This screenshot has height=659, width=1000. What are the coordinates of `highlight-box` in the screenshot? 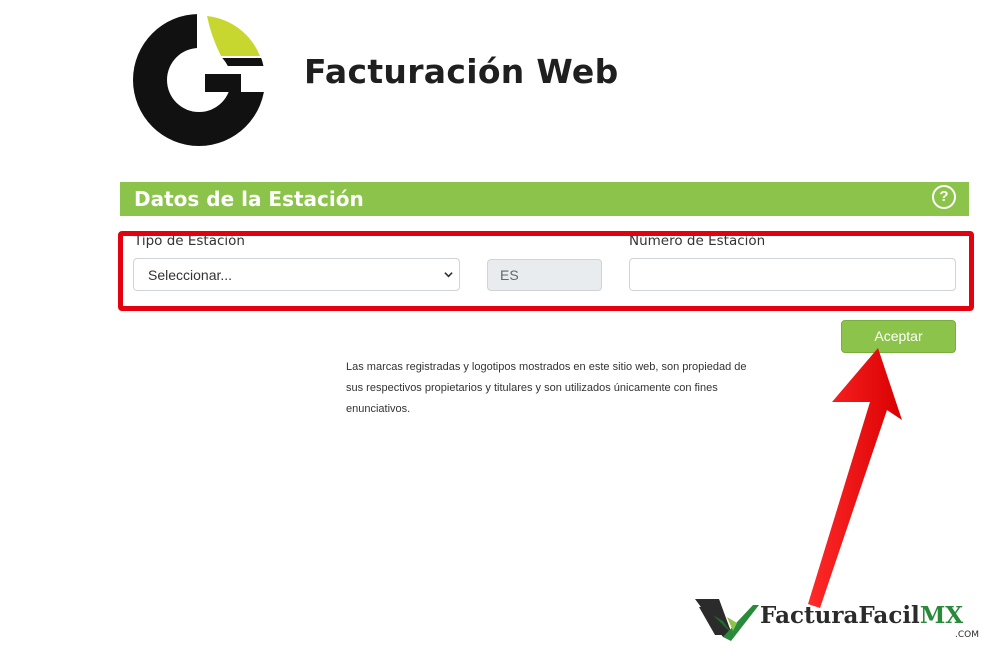 It's located at (546, 271).